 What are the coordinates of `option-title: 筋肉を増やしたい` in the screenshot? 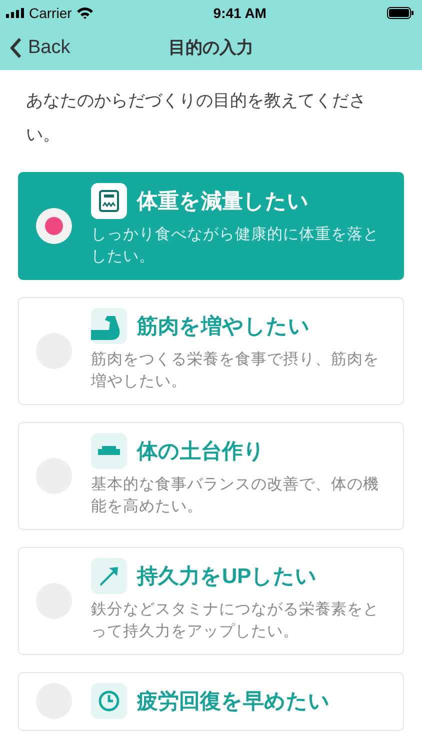 It's located at (223, 327).